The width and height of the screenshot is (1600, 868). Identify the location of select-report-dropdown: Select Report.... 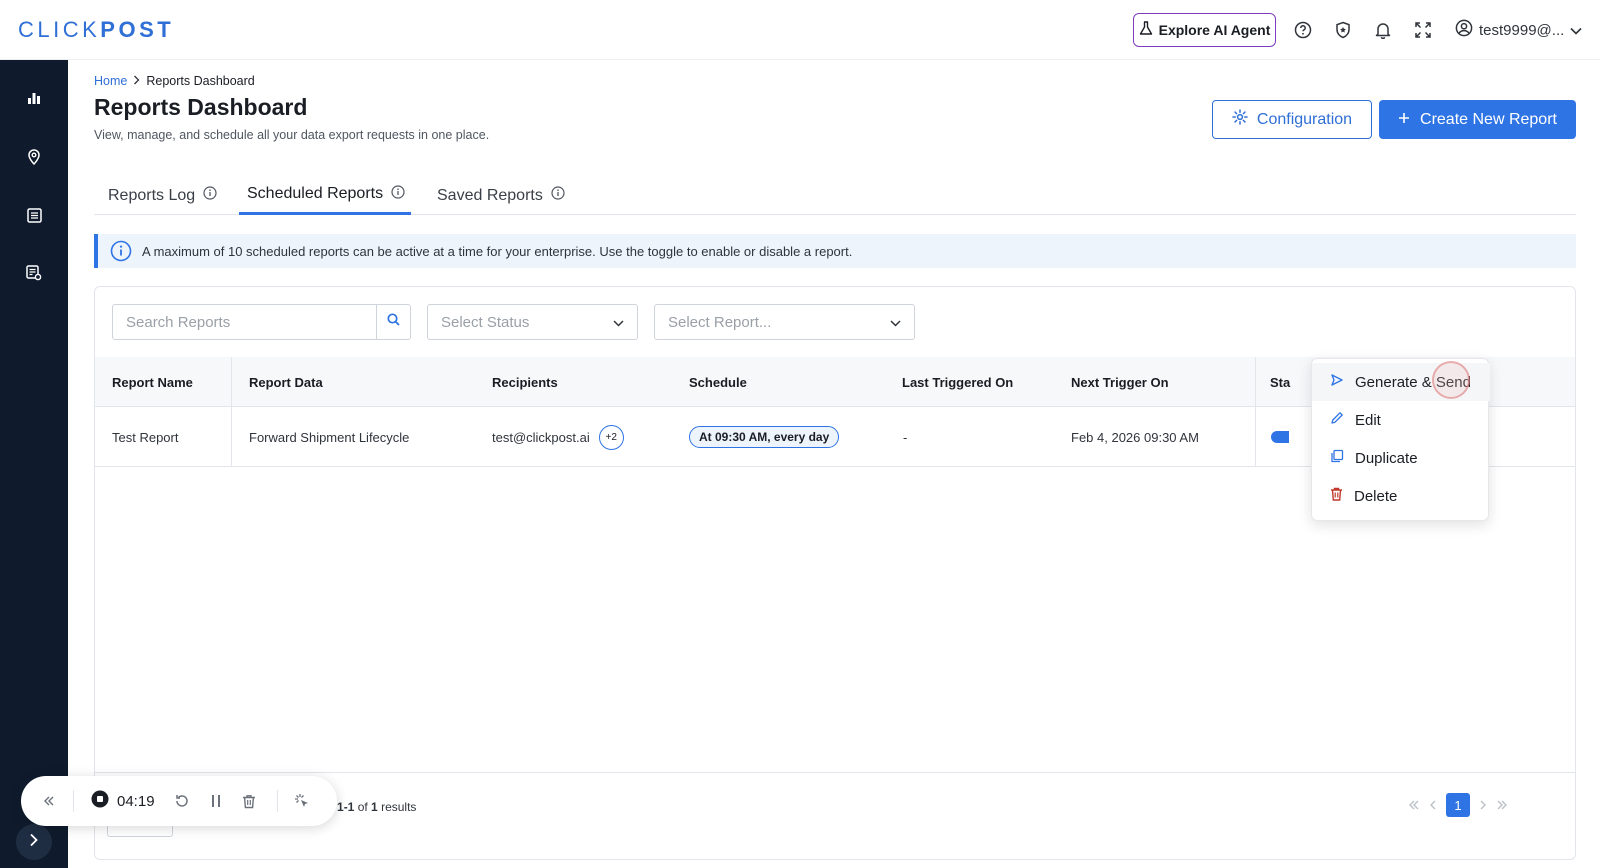
(784, 322).